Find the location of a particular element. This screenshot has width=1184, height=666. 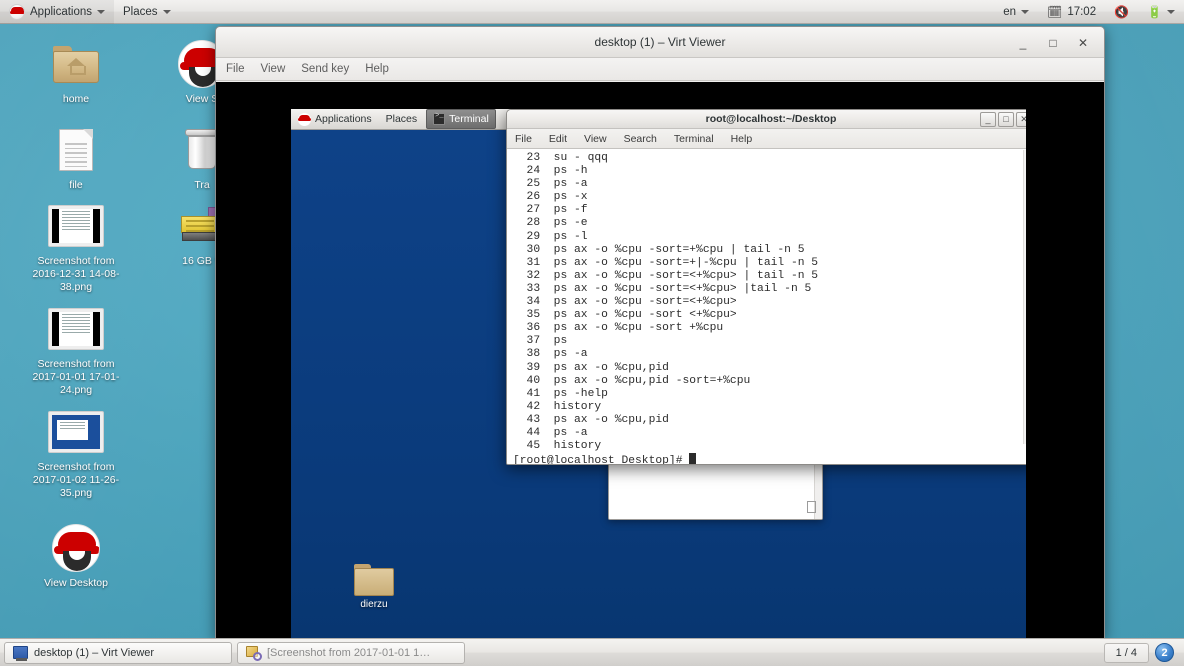

desktop-icon-label: home is located at coordinates (76, 99).